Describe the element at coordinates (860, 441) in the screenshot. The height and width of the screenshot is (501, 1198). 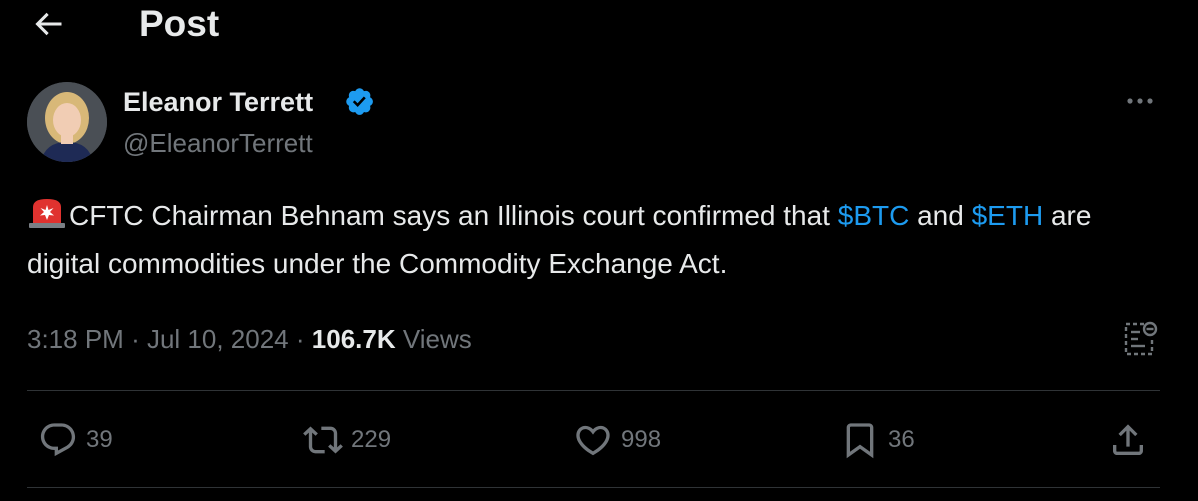
I see `bookmark-icon` at that location.